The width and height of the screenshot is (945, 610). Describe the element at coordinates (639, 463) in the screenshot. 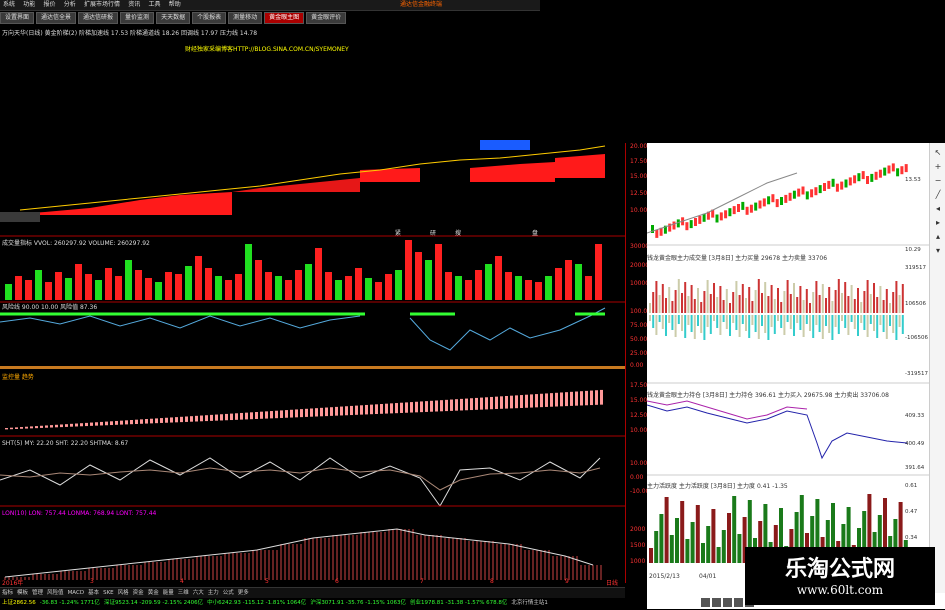

I see `sht-tick: 10.00` at that location.